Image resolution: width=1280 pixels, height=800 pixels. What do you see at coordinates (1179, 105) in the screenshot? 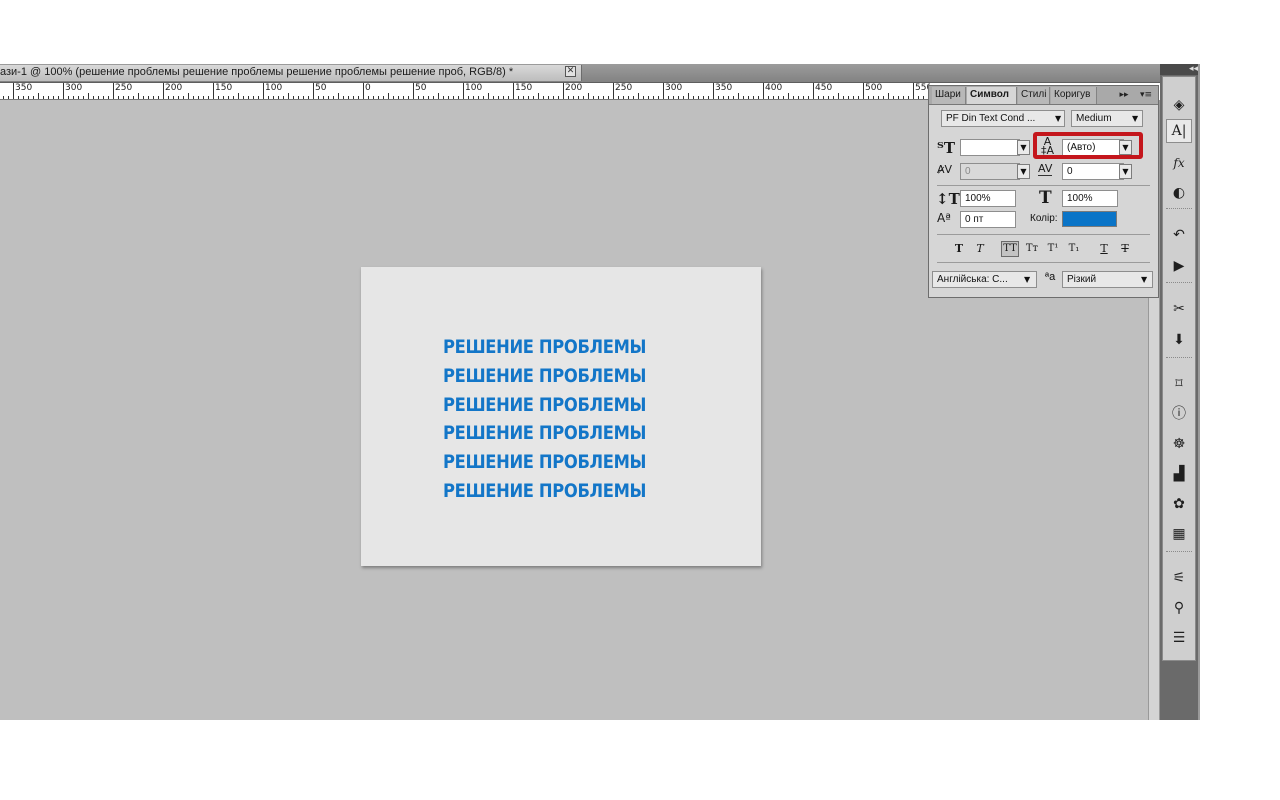
I see `layers-icon: ◈` at bounding box center [1179, 105].